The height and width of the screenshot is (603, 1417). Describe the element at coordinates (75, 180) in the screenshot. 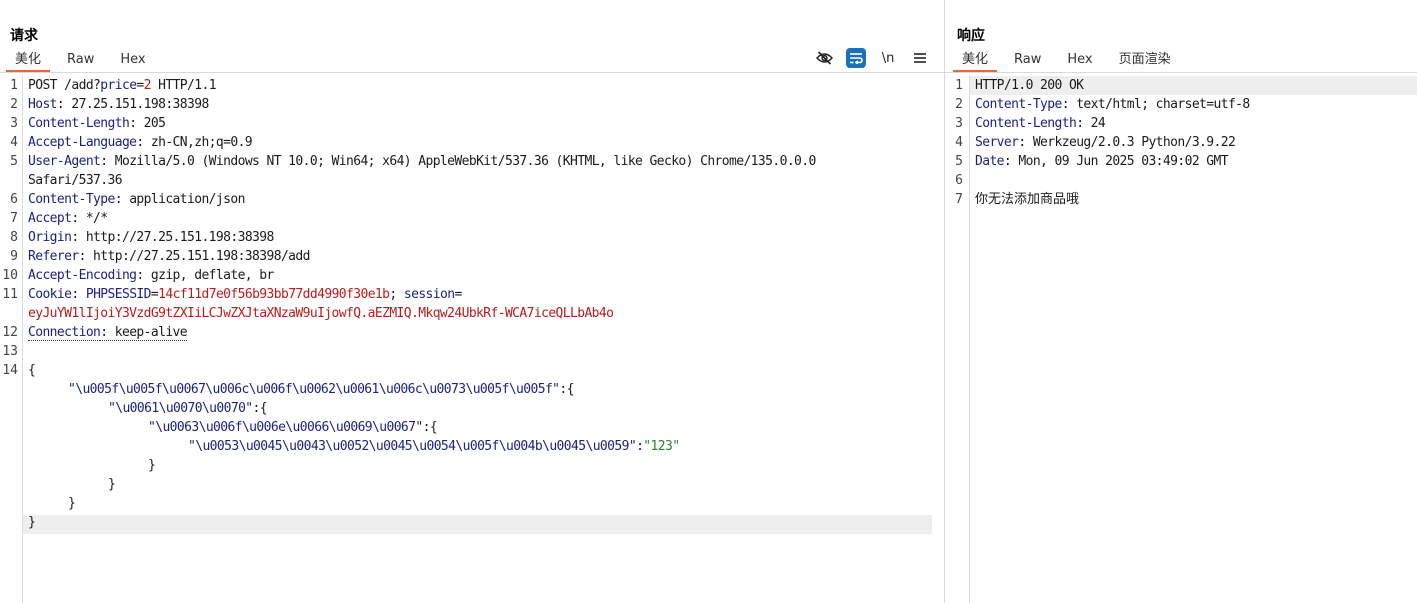

I see `header-line-wrap: Safari/537.36` at that location.